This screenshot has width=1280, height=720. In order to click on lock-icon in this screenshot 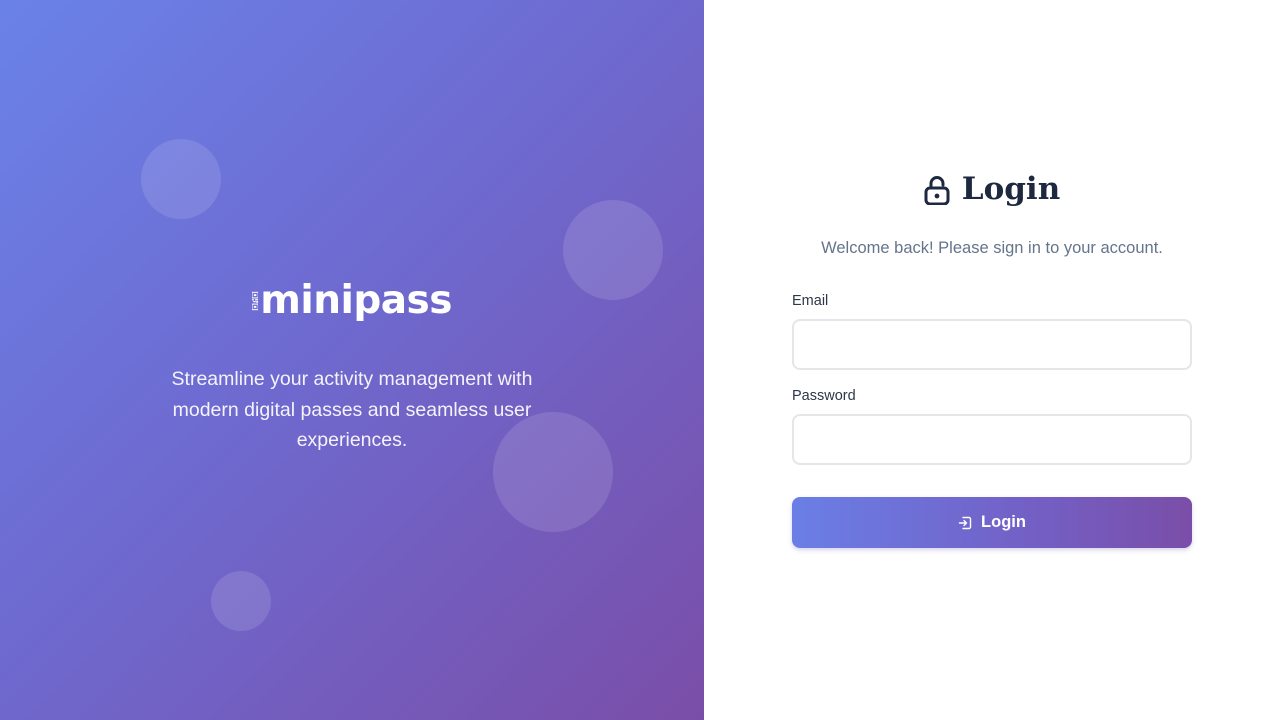, I will do `click(937, 190)`.